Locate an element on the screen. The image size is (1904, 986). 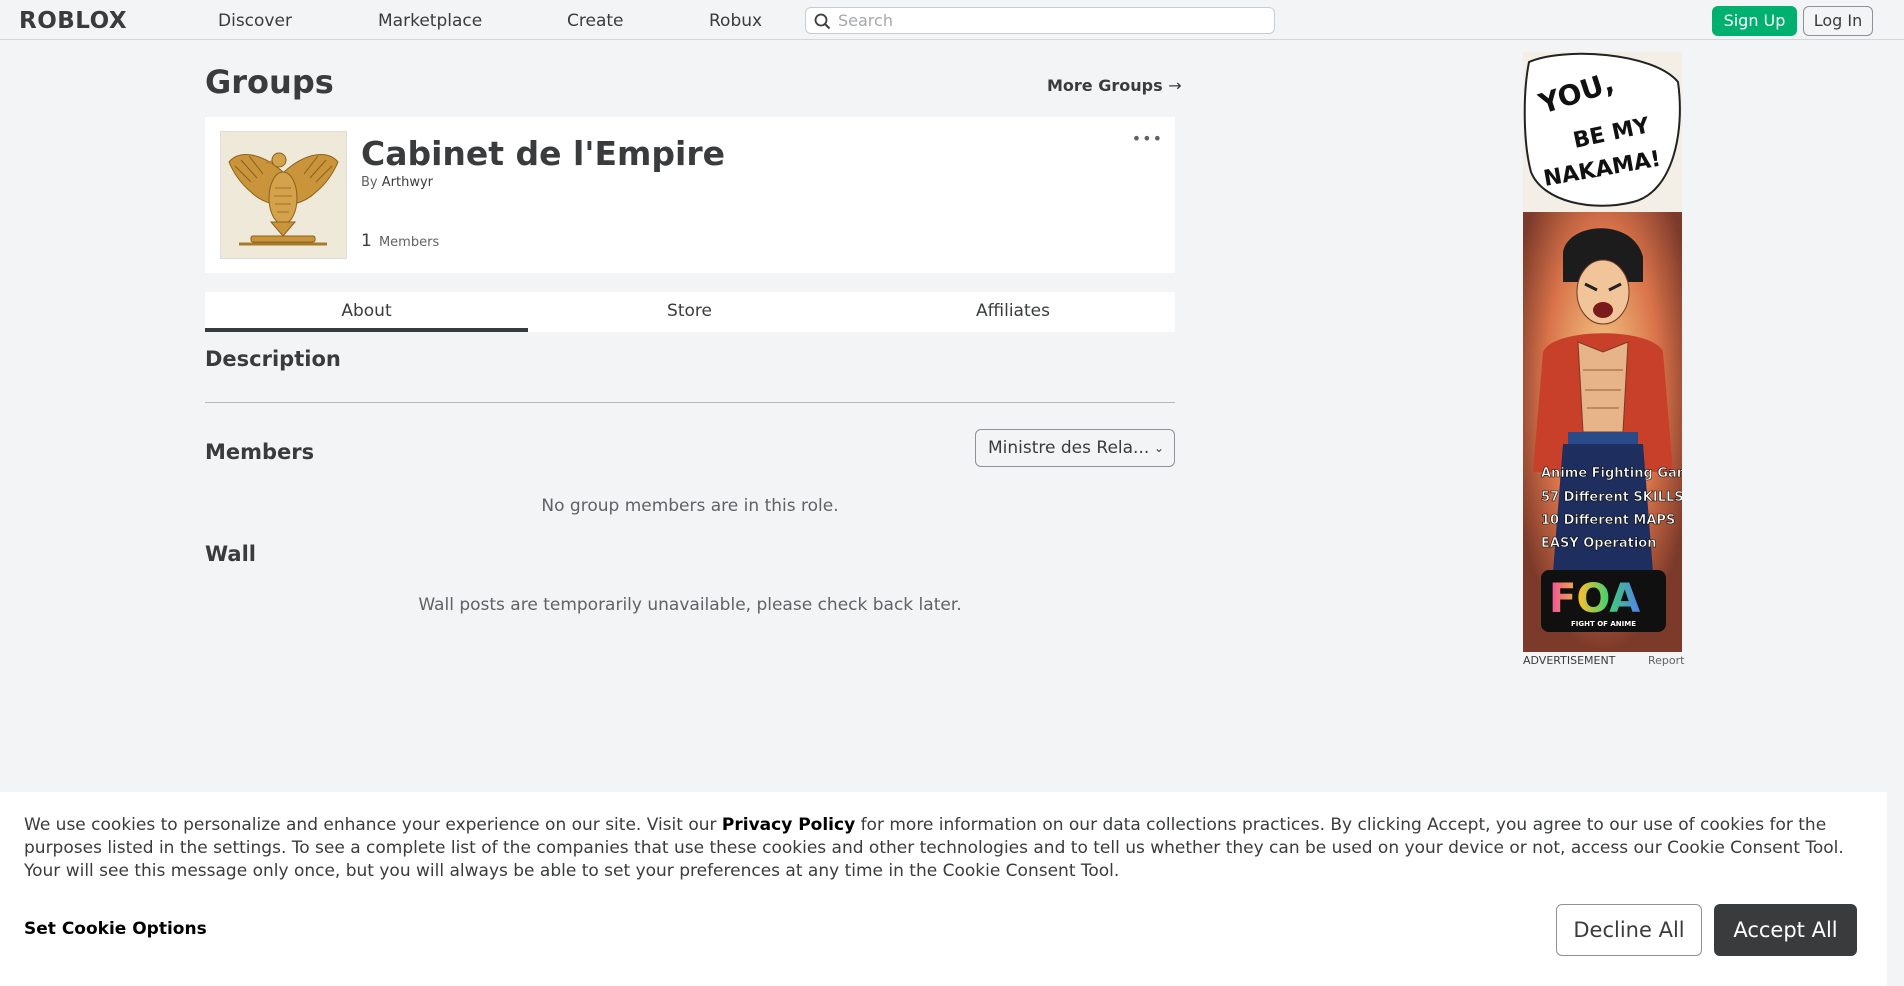
search-input is located at coordinates (1053, 20).